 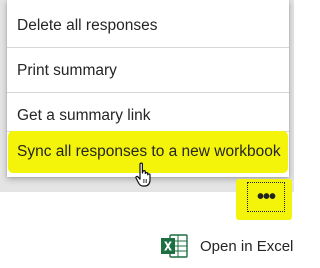 What do you see at coordinates (143, 174) in the screenshot?
I see `hand-pointer-cursor-icon` at bounding box center [143, 174].